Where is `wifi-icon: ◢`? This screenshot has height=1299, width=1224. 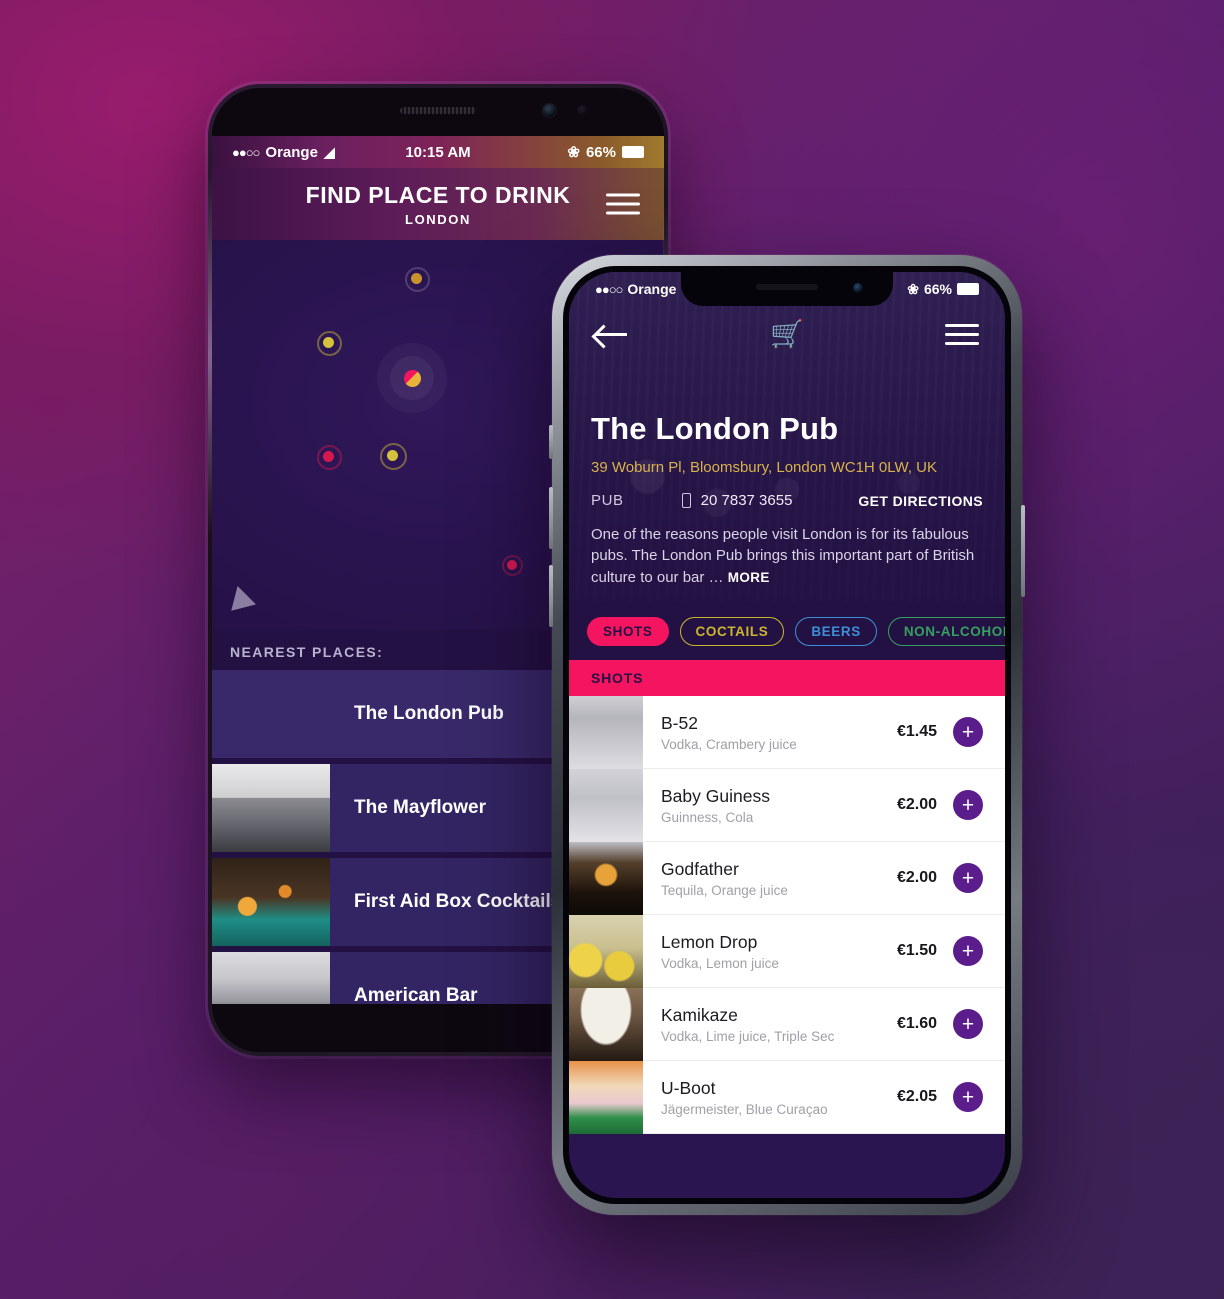 wifi-icon: ◢ is located at coordinates (329, 151).